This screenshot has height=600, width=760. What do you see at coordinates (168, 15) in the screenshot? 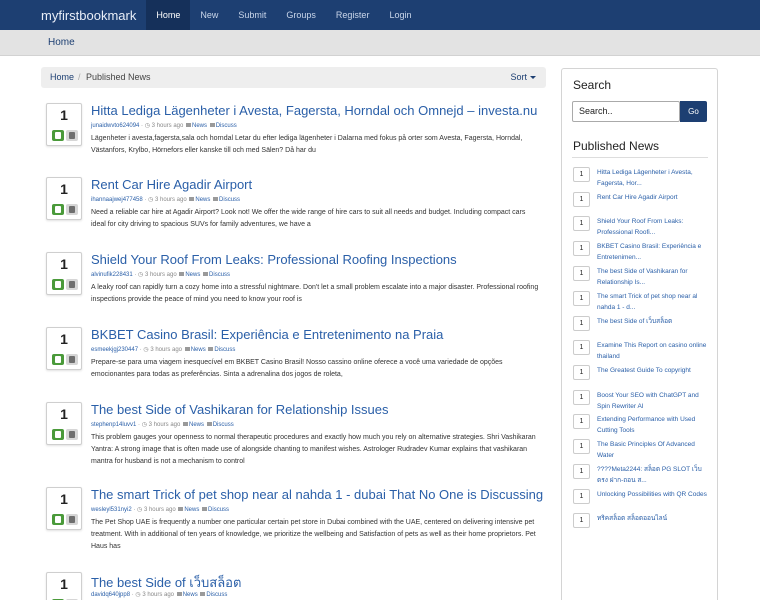
I see `nav-home: Home` at bounding box center [168, 15].